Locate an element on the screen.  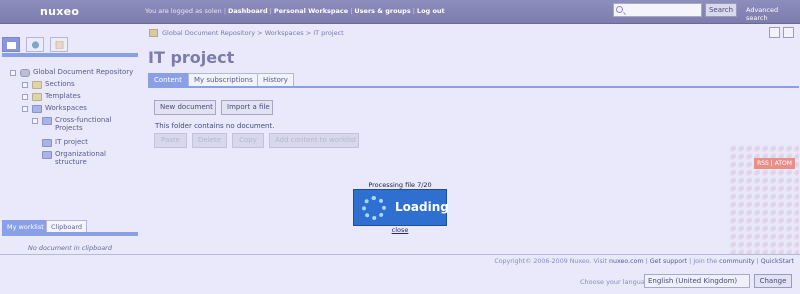
footer-divider is located at coordinates (400, 254).